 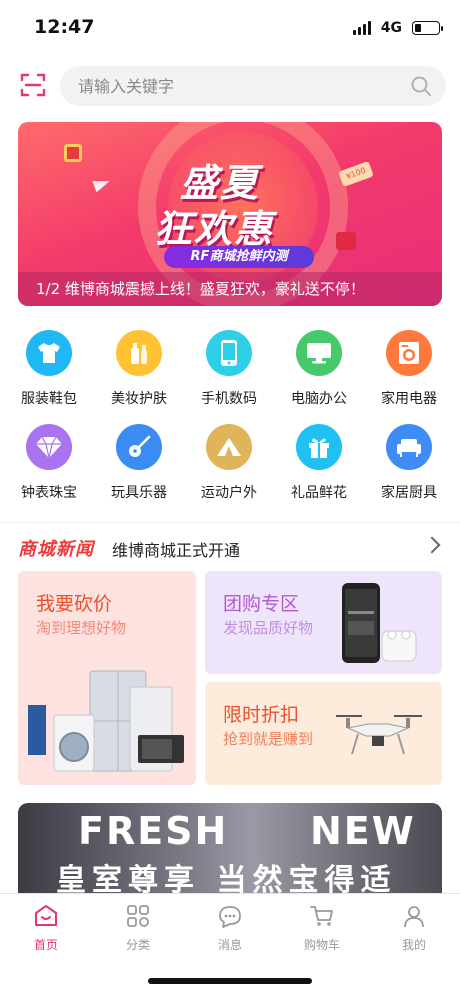 I want to click on category-label: 电脑办公, so click(x=319, y=399).